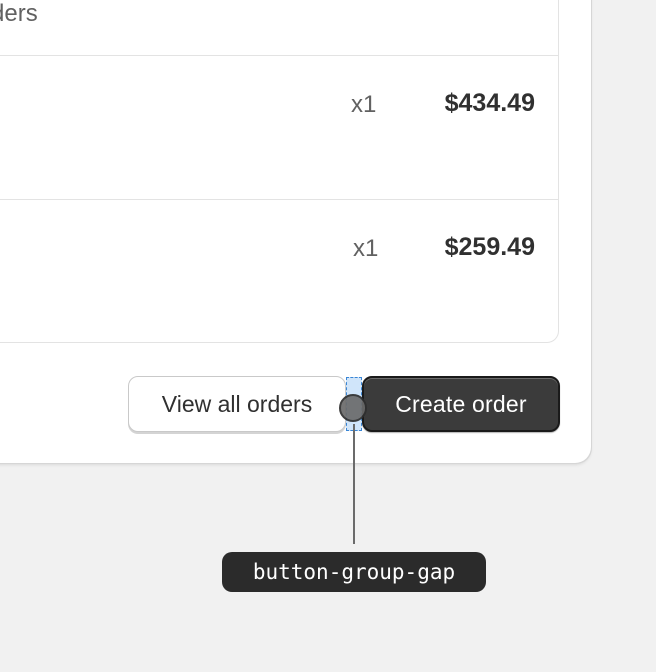 This screenshot has width=656, height=672. What do you see at coordinates (279, 28) in the screenshot?
I see `orders-panel-header: ders` at bounding box center [279, 28].